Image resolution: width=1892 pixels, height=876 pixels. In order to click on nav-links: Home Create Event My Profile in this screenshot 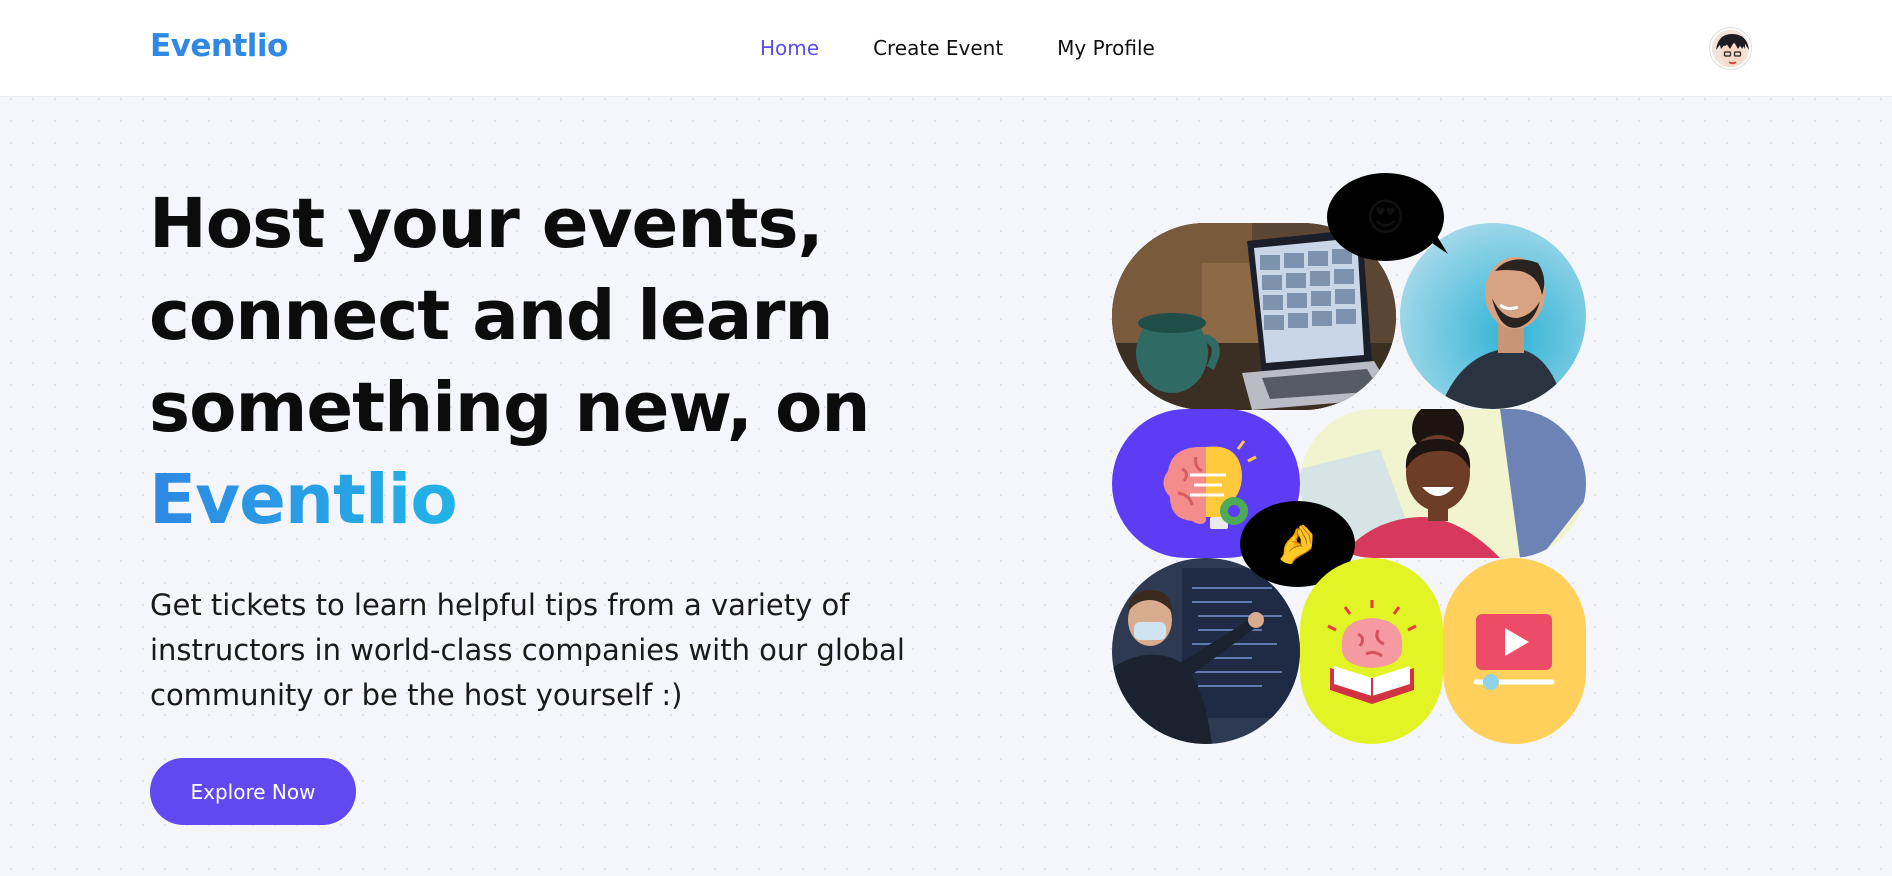, I will do `click(957, 48)`.